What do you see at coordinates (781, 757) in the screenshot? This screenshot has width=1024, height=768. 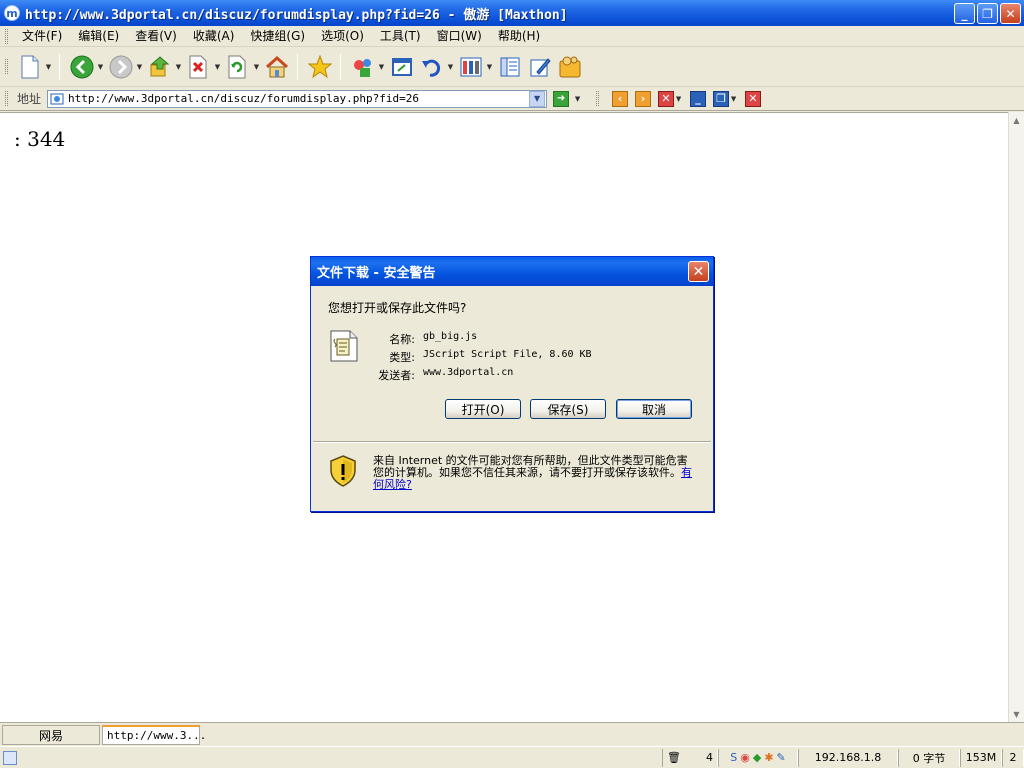 I see `edit-icon: ✎` at bounding box center [781, 757].